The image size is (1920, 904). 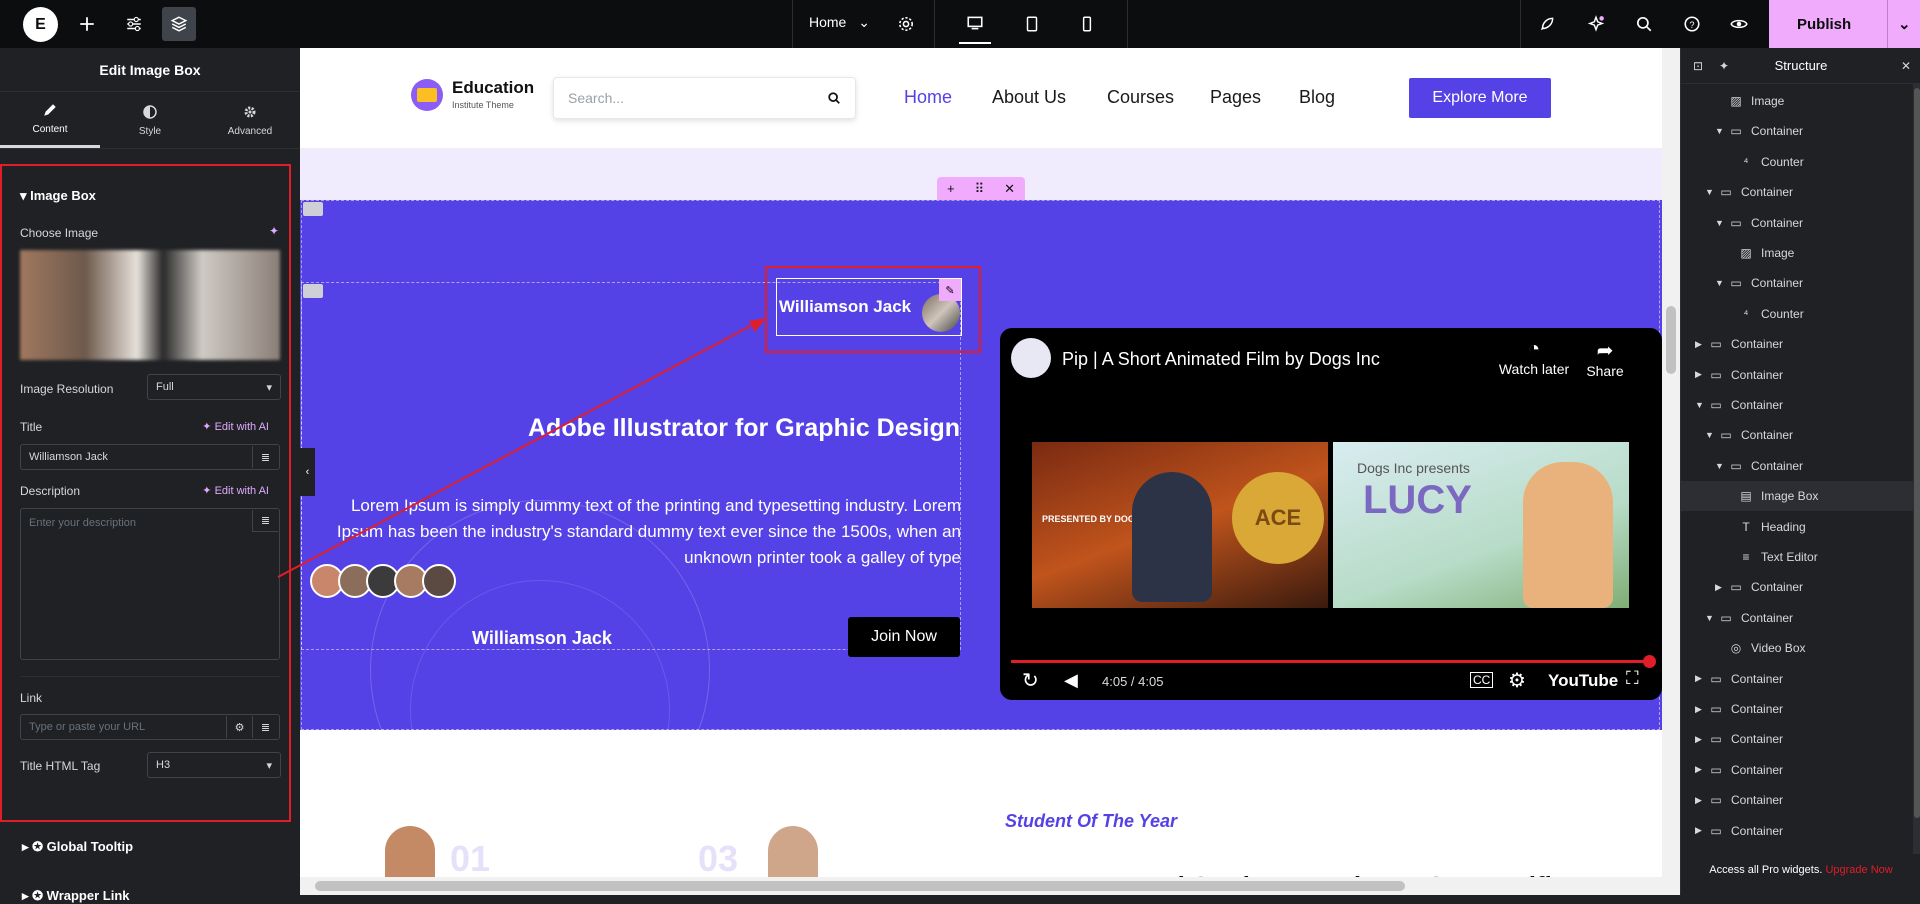 I want to click on image-resolution-select: Full ▾, so click(x=214, y=387).